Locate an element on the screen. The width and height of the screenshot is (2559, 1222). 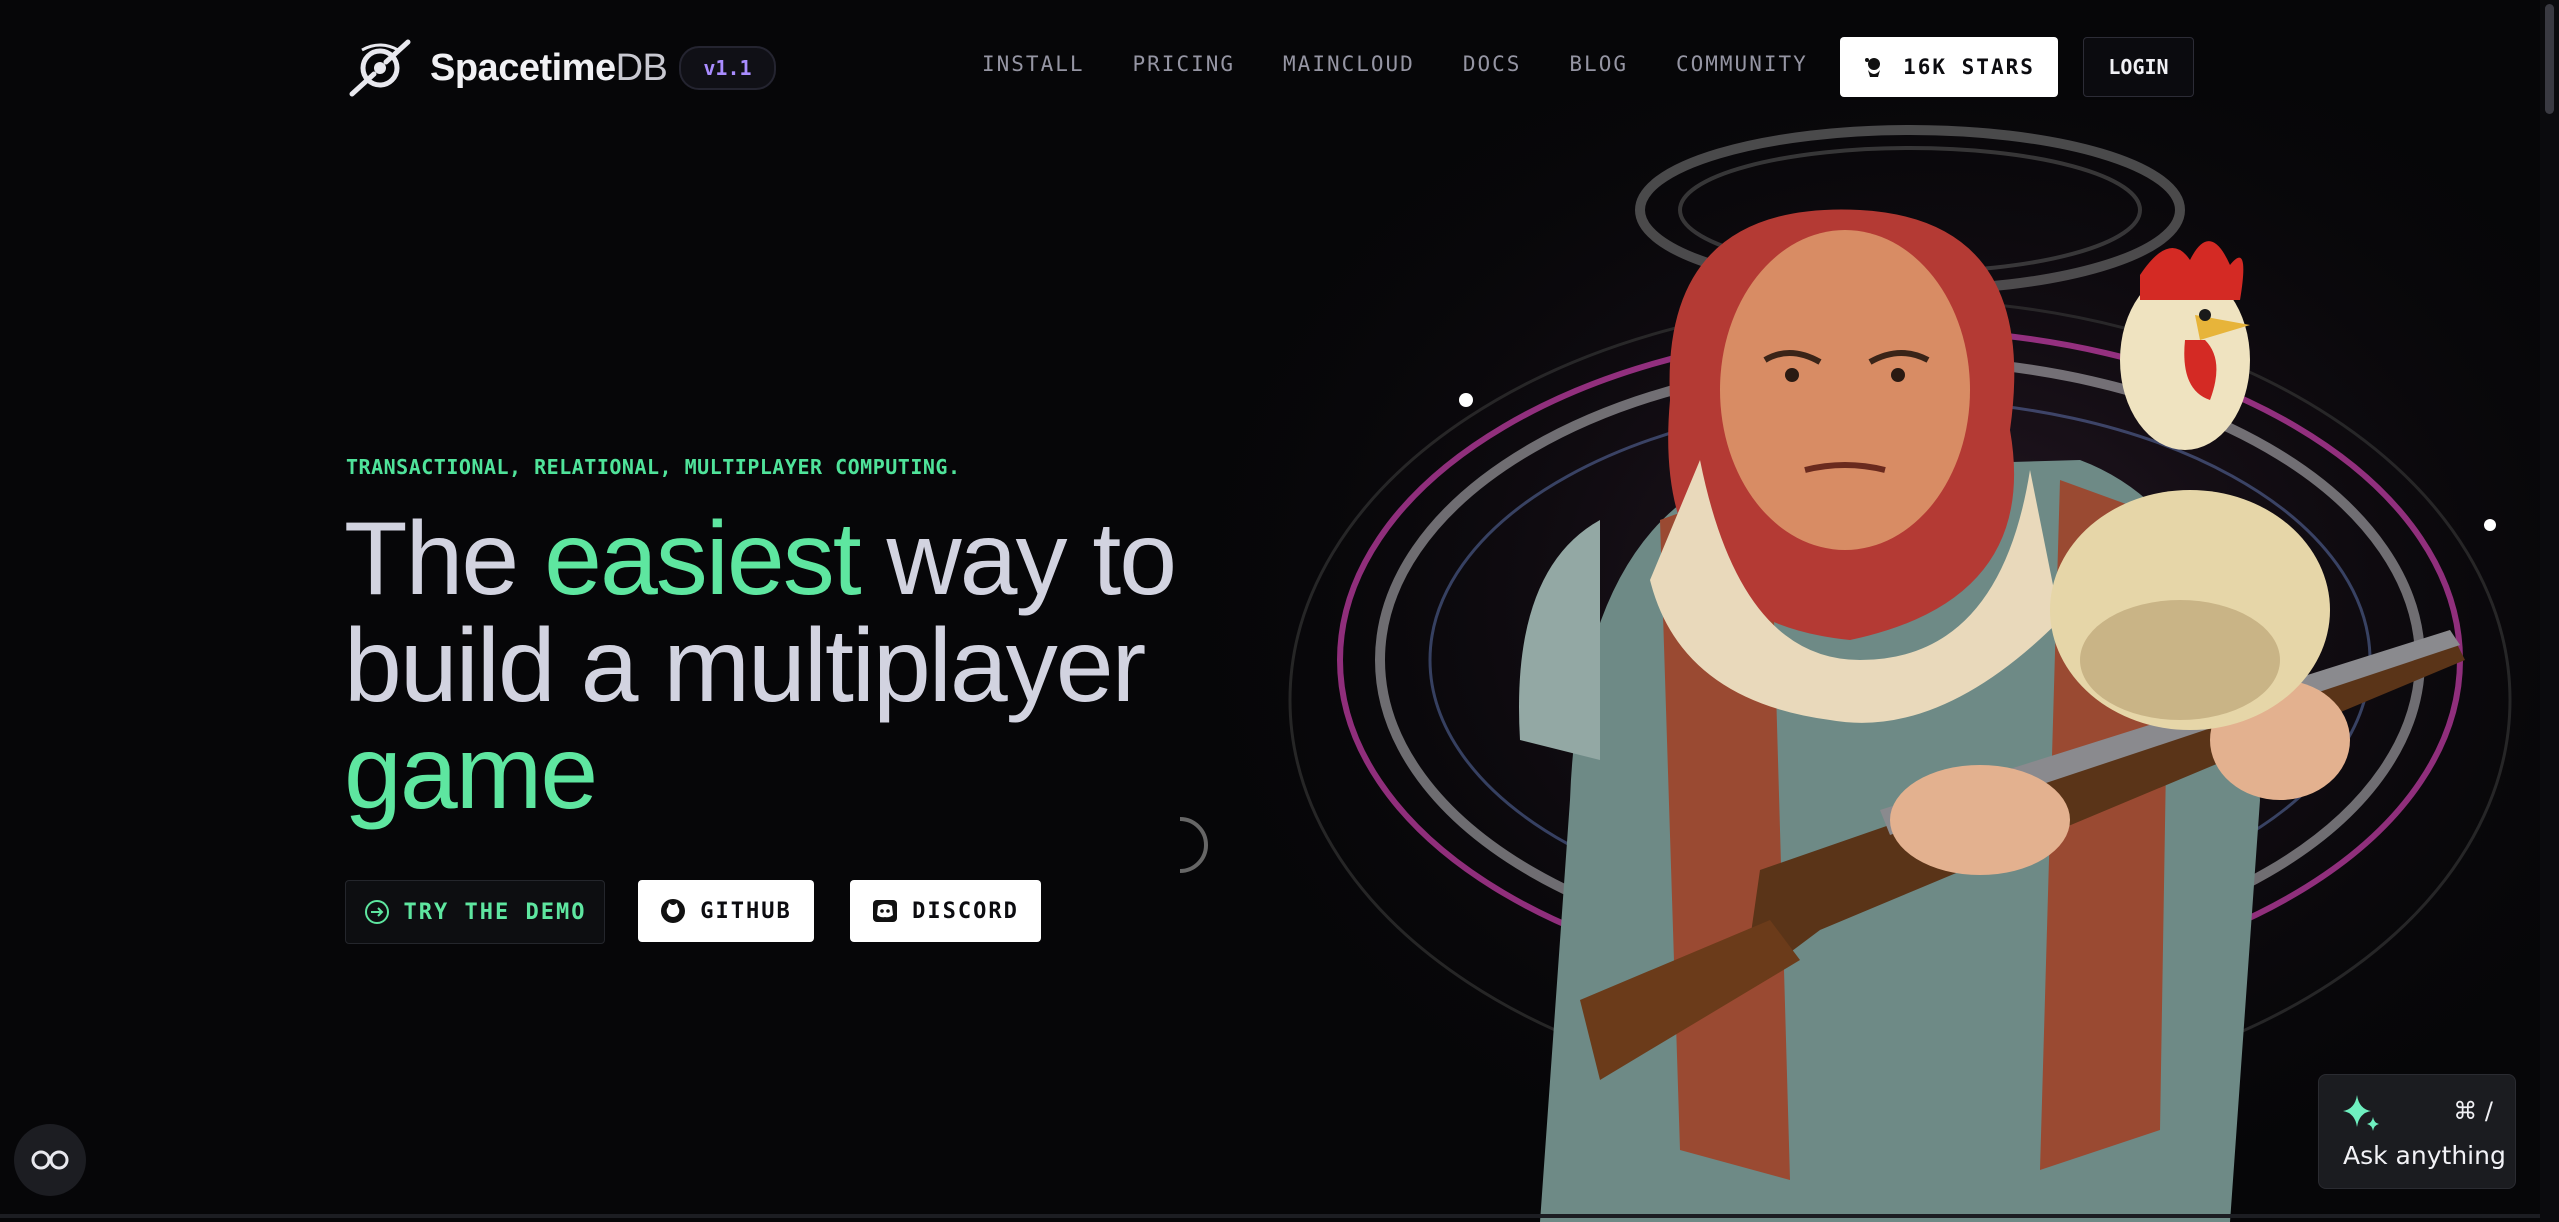
nav-docs: DOCS is located at coordinates (1492, 64).